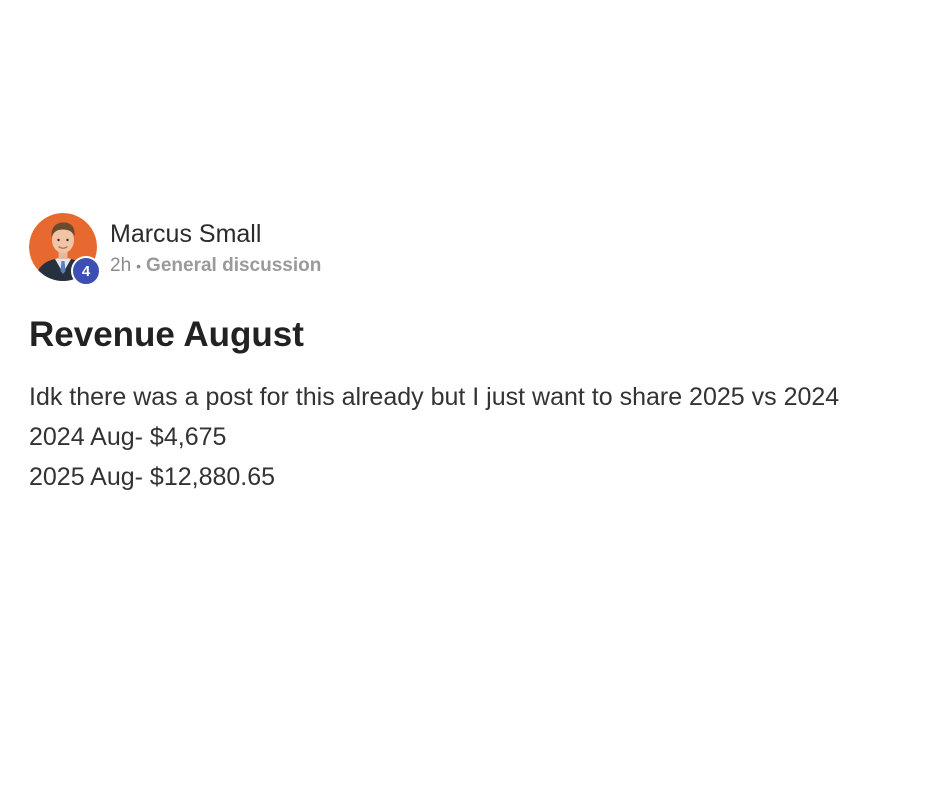 This screenshot has height=788, width=940. What do you see at coordinates (128, 437) in the screenshot?
I see `body-line: 2024 Aug- $4,675` at bounding box center [128, 437].